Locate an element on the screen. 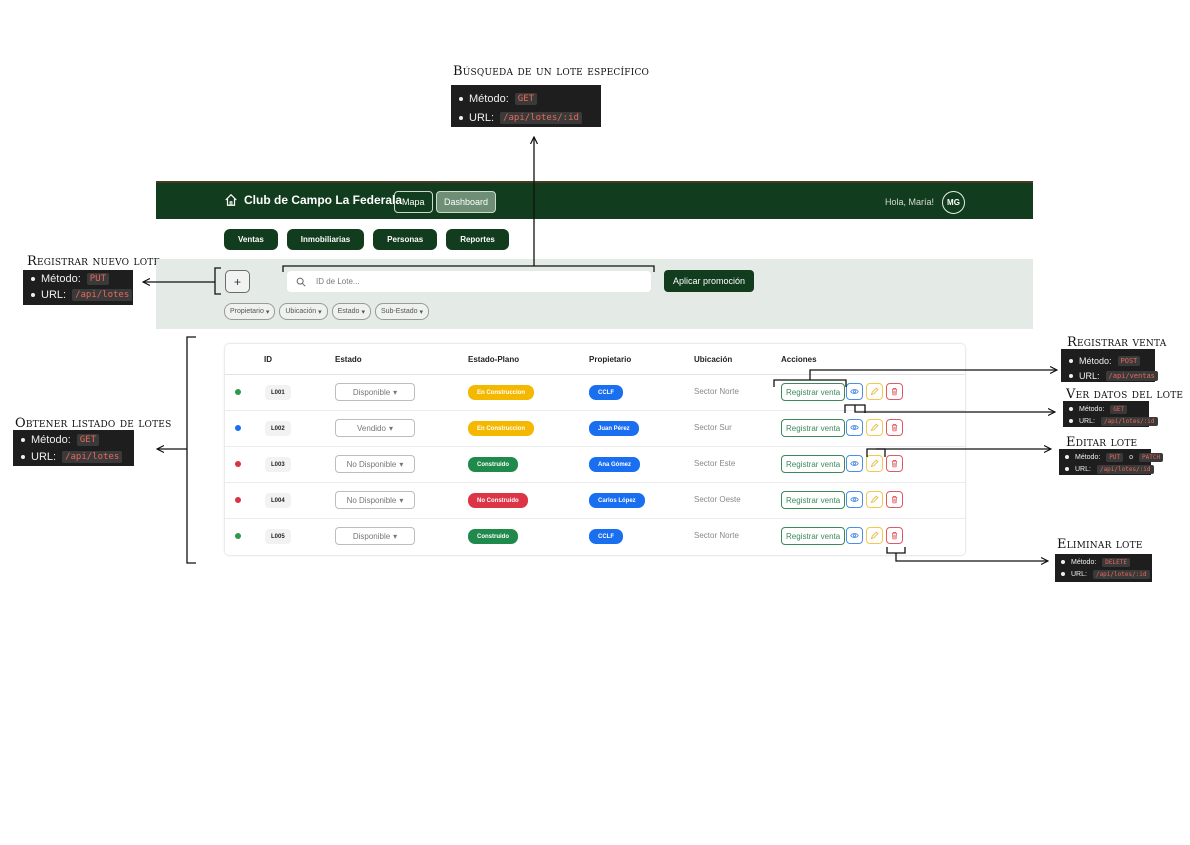 The height and width of the screenshot is (845, 1190). annotation-title-delete: Eliminar lote is located at coordinates (1100, 544).